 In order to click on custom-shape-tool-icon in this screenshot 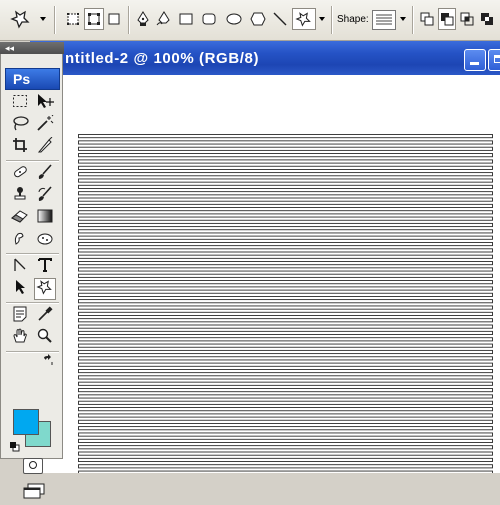, I will do `click(45, 289)`.